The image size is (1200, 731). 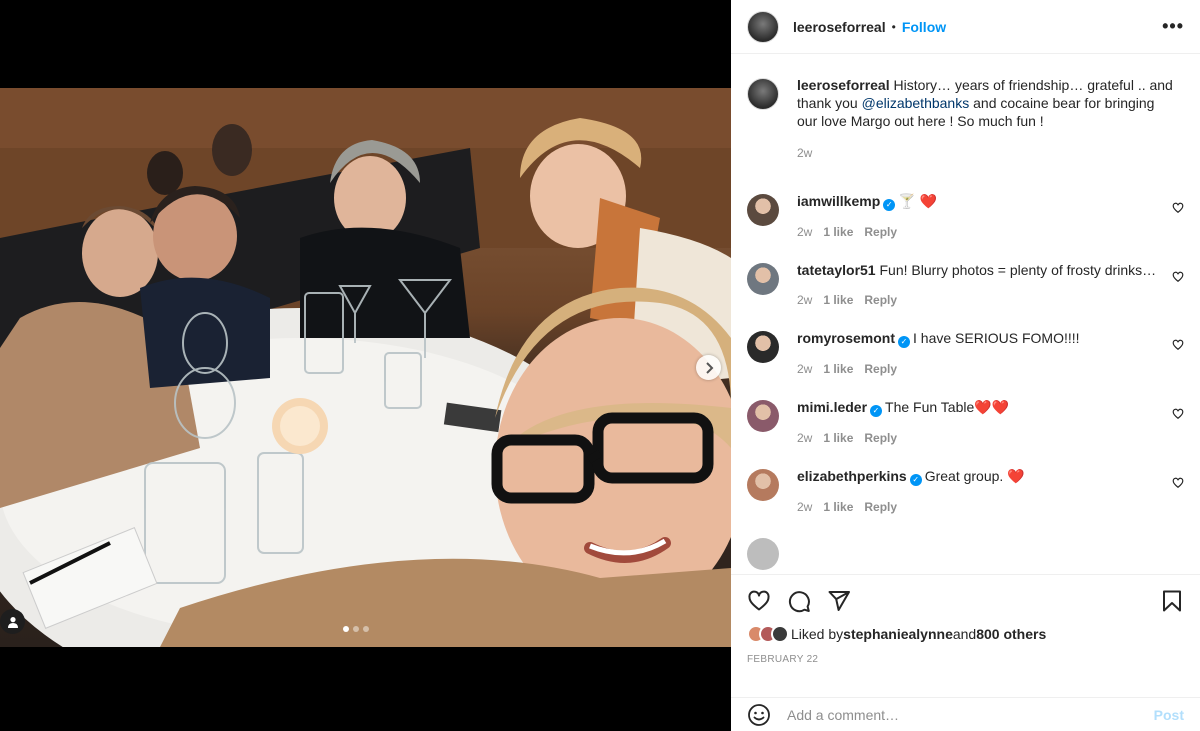 What do you see at coordinates (965, 27) in the screenshot?
I see `post-header: leeroseforreal • Follow •••` at bounding box center [965, 27].